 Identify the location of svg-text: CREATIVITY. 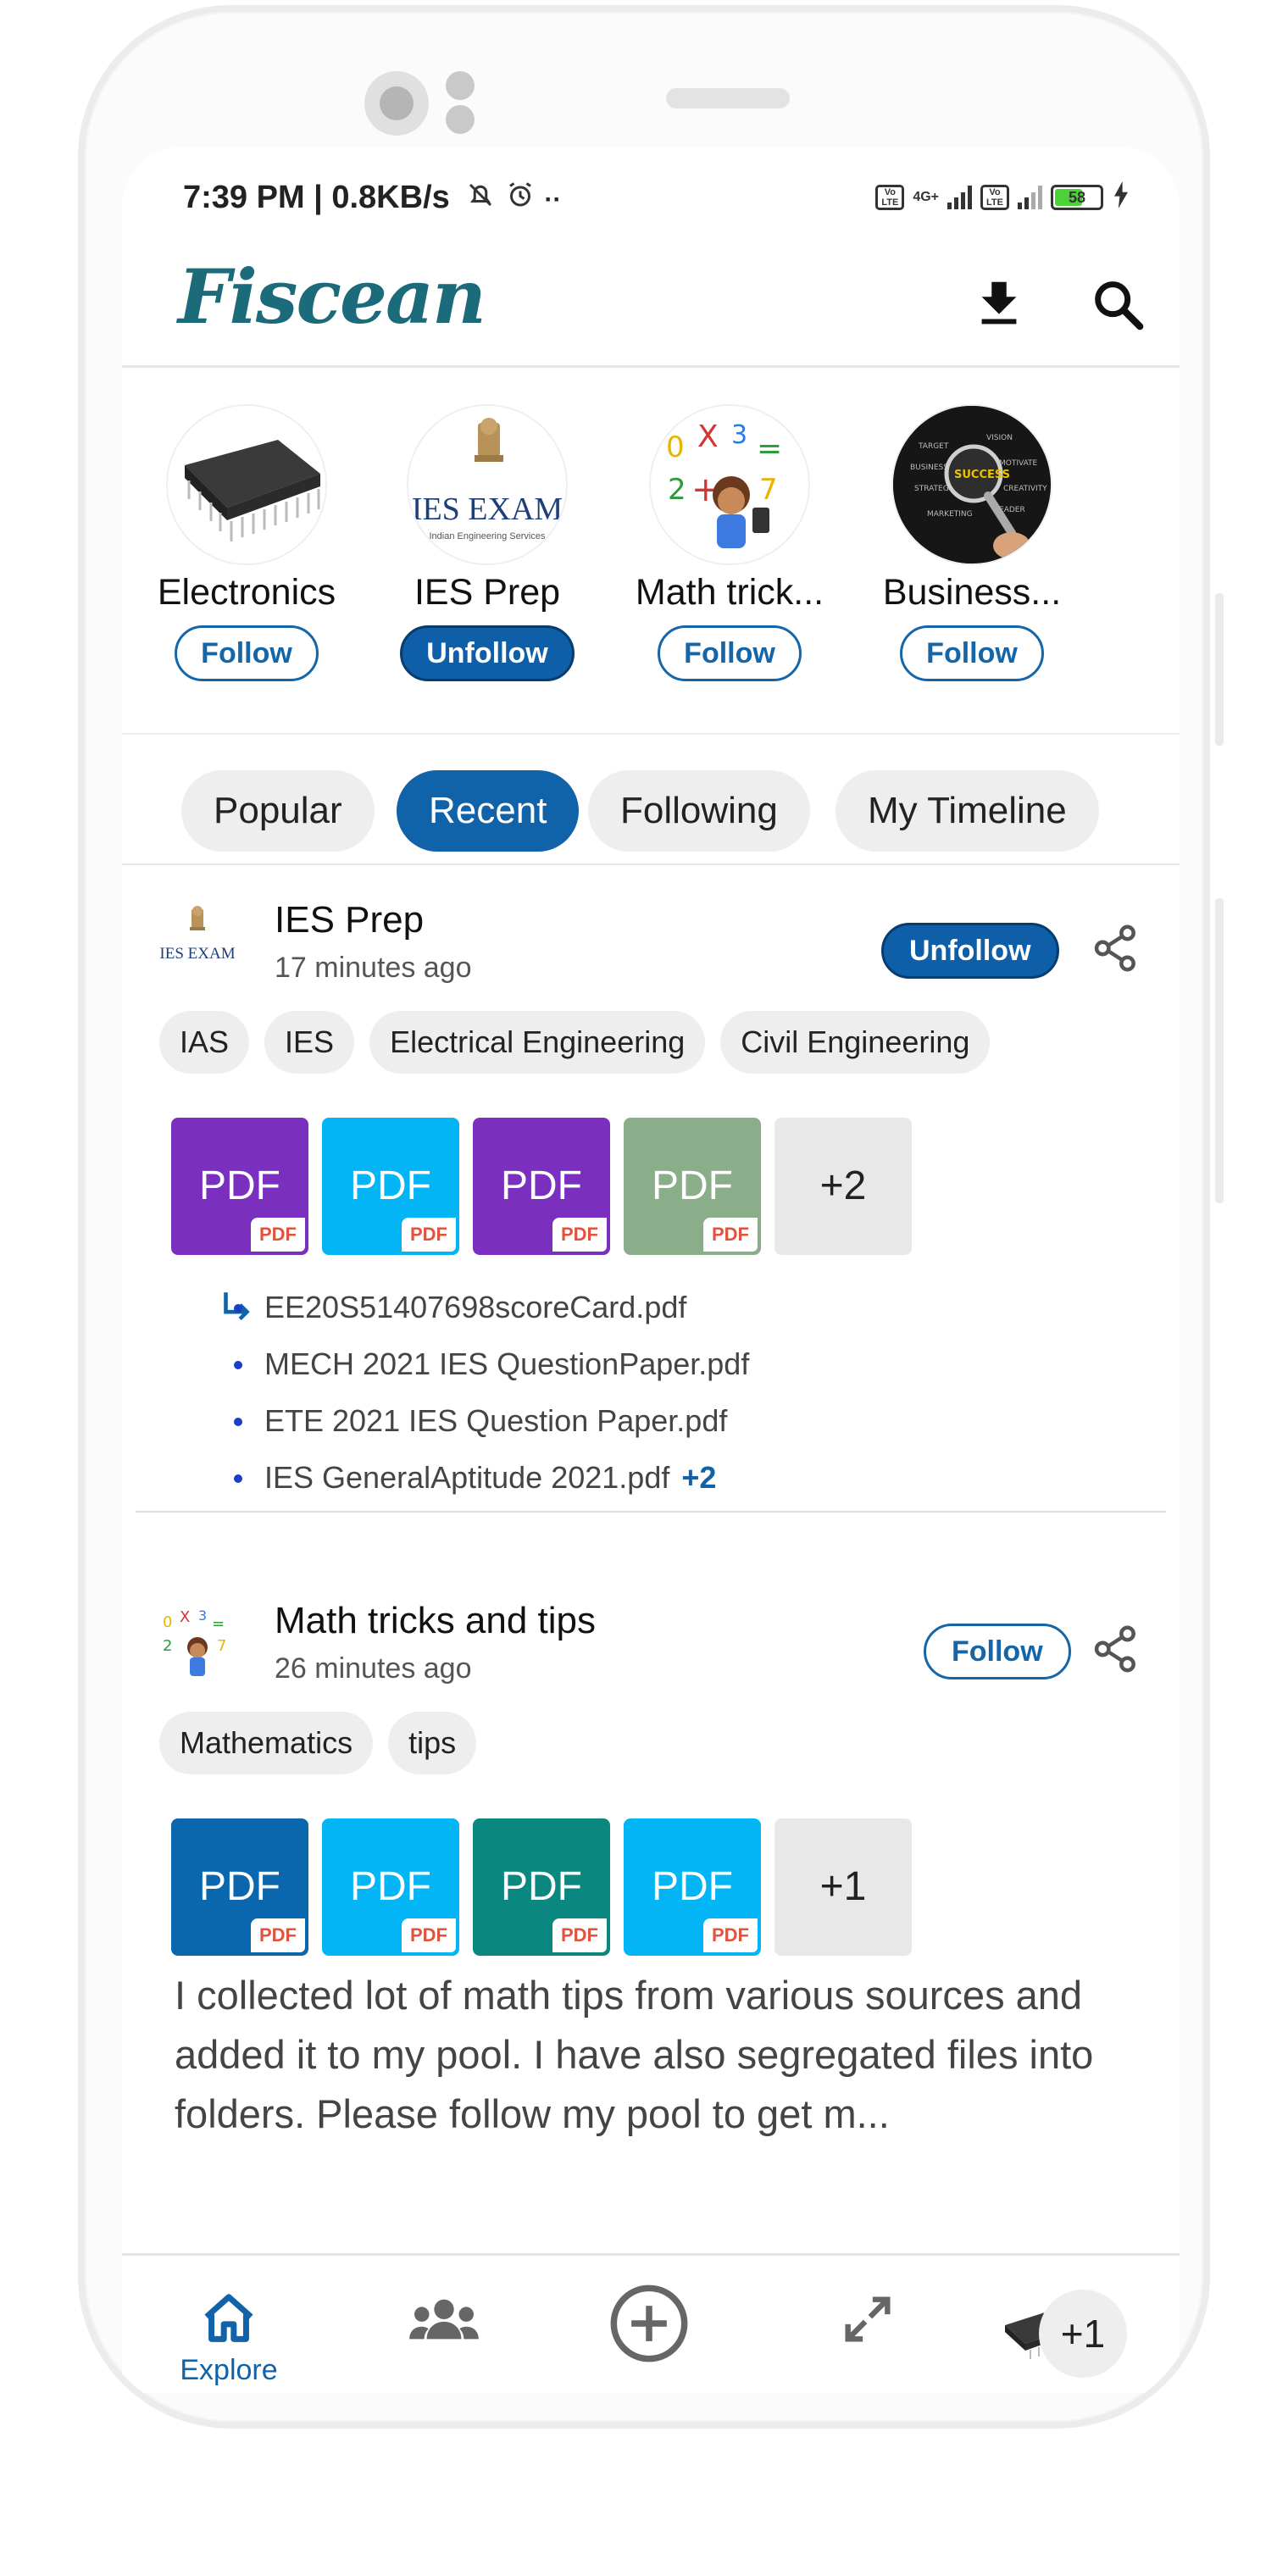
(1025, 489).